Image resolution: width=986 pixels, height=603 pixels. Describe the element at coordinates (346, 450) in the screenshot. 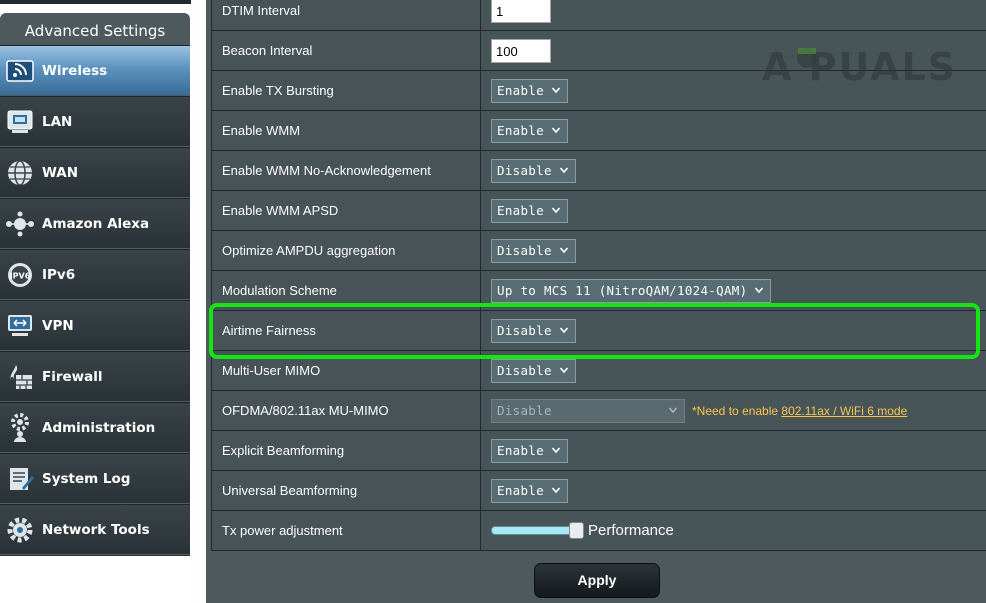

I see `setting-label: Explicit Beamforming` at that location.